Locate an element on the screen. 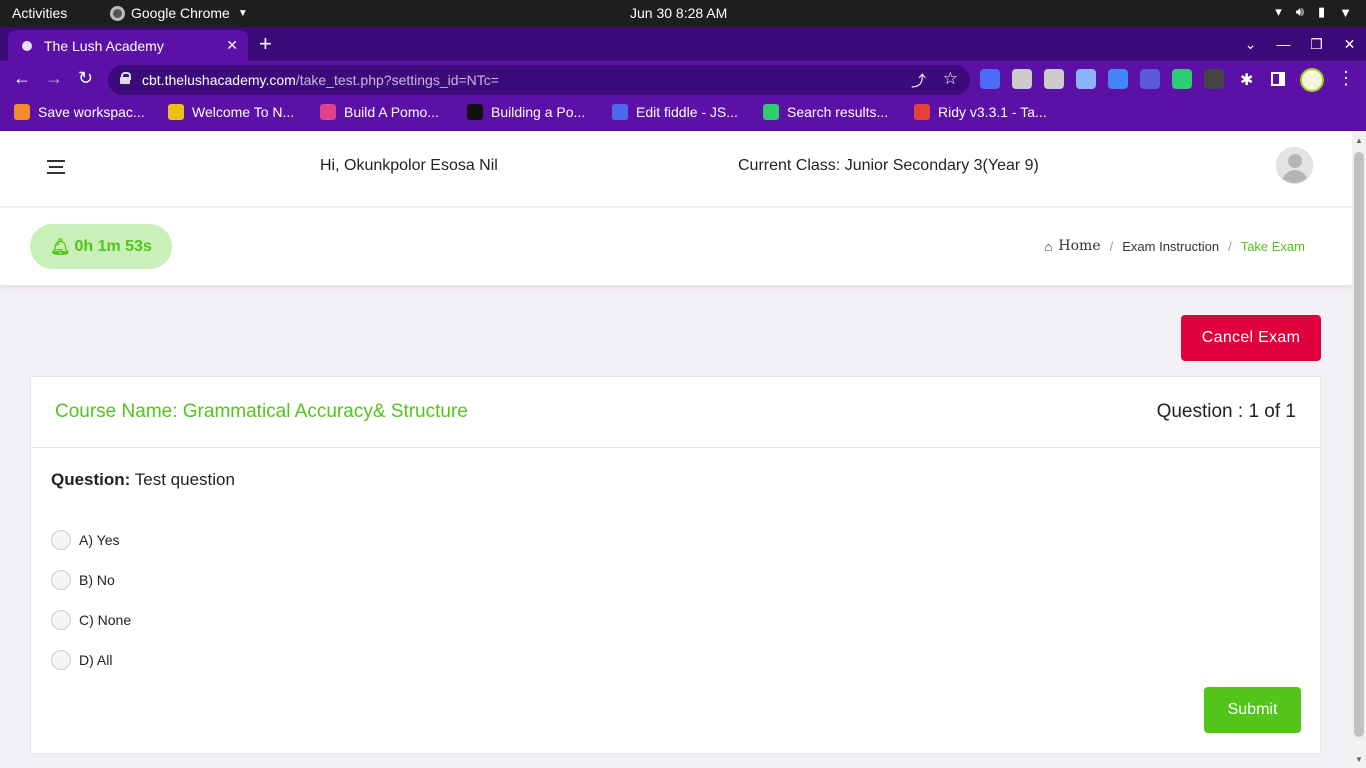 The height and width of the screenshot is (768, 1366). chrome-menu-icon: ⋮ is located at coordinates (1346, 78).